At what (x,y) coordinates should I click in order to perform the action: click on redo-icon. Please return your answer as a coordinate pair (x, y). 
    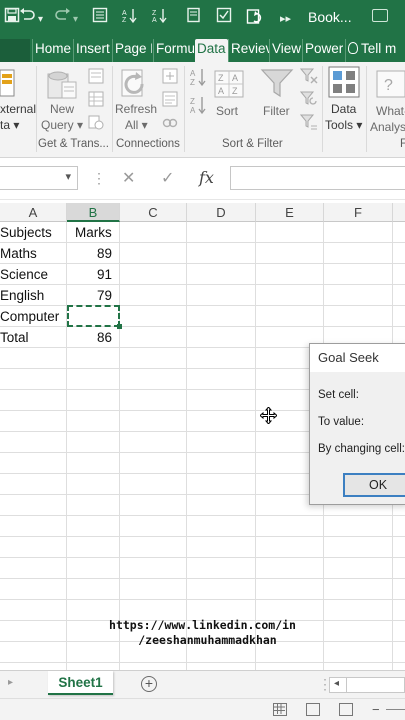
    Looking at the image, I should click on (63, 18).